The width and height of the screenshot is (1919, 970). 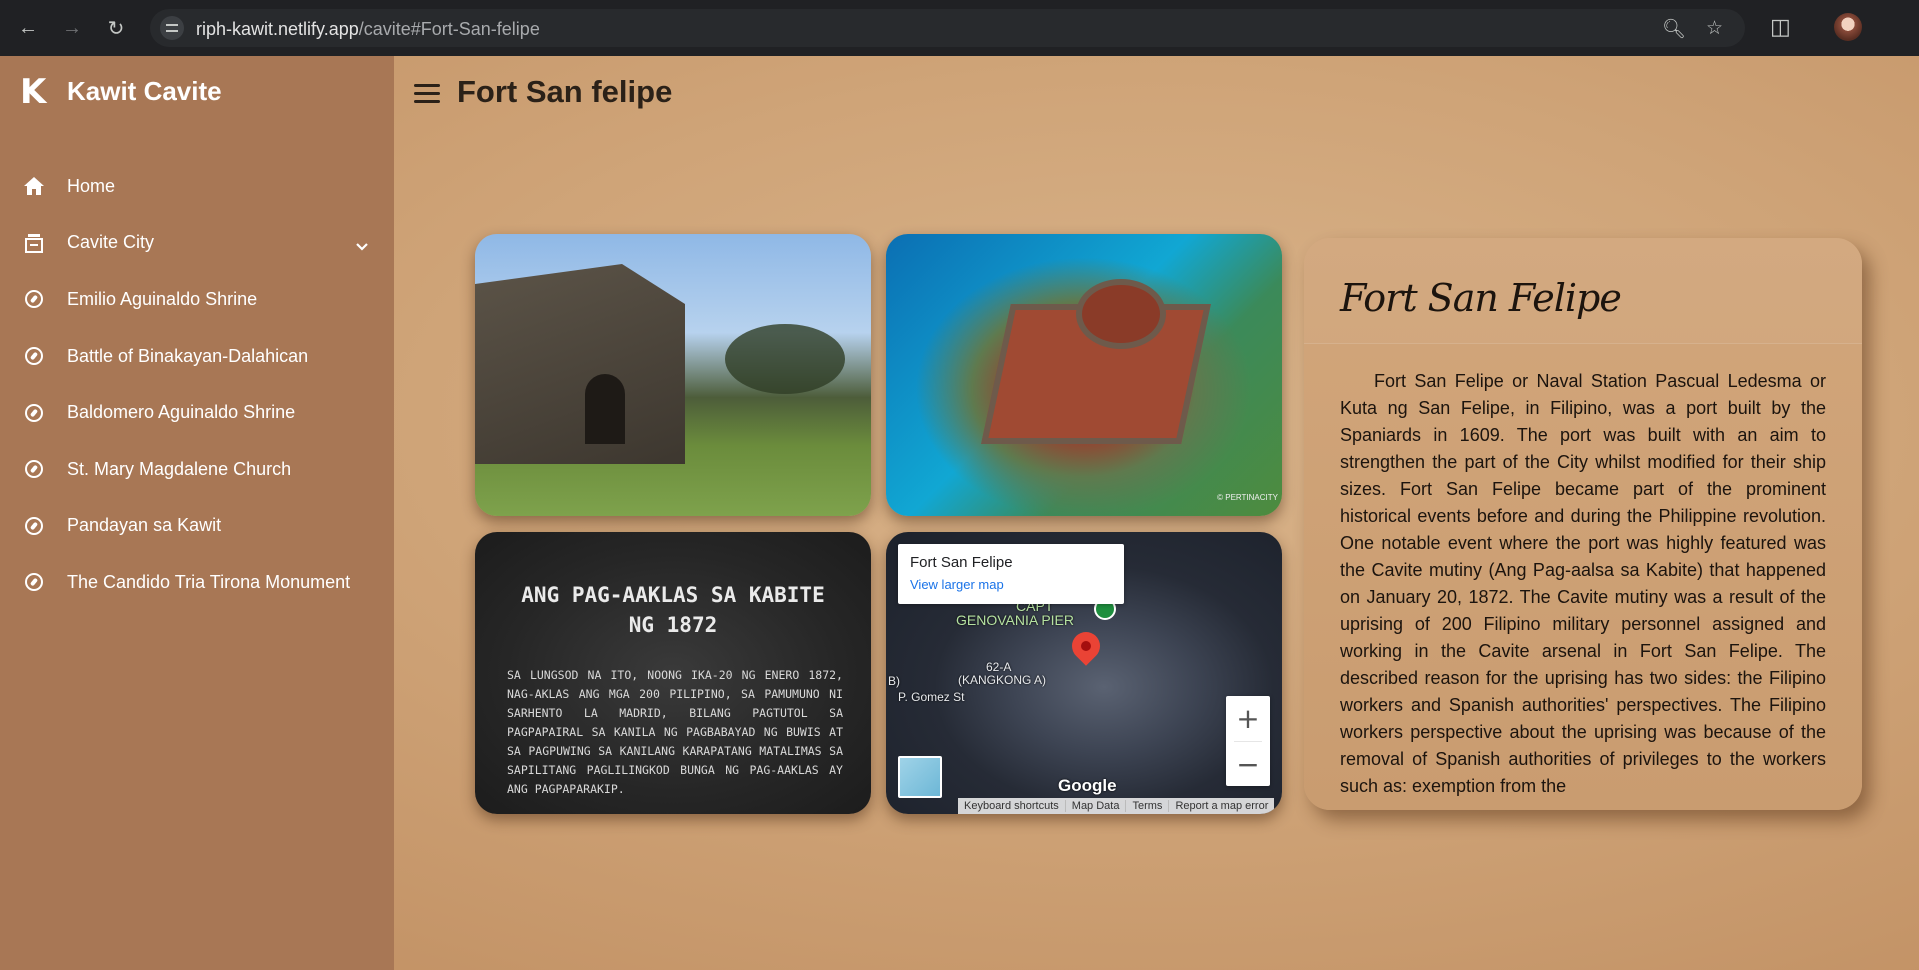 I want to click on map-zoom-controls: + −, so click(x=1248, y=741).